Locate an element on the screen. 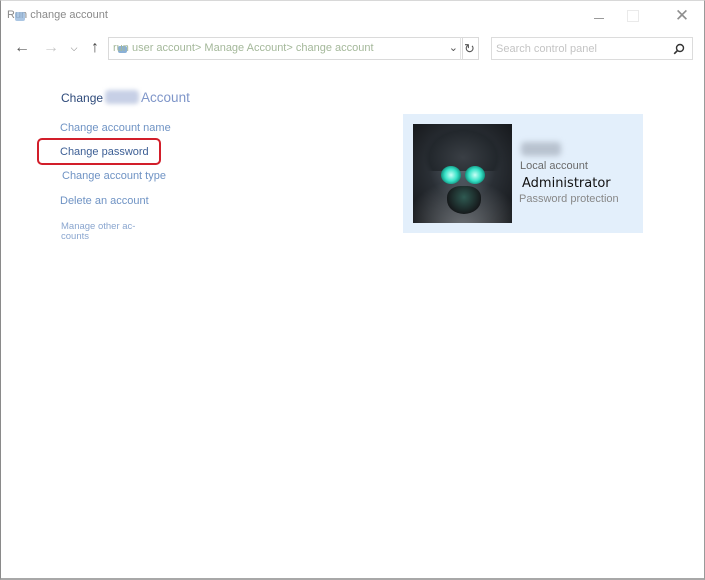  search-input is located at coordinates (581, 49).